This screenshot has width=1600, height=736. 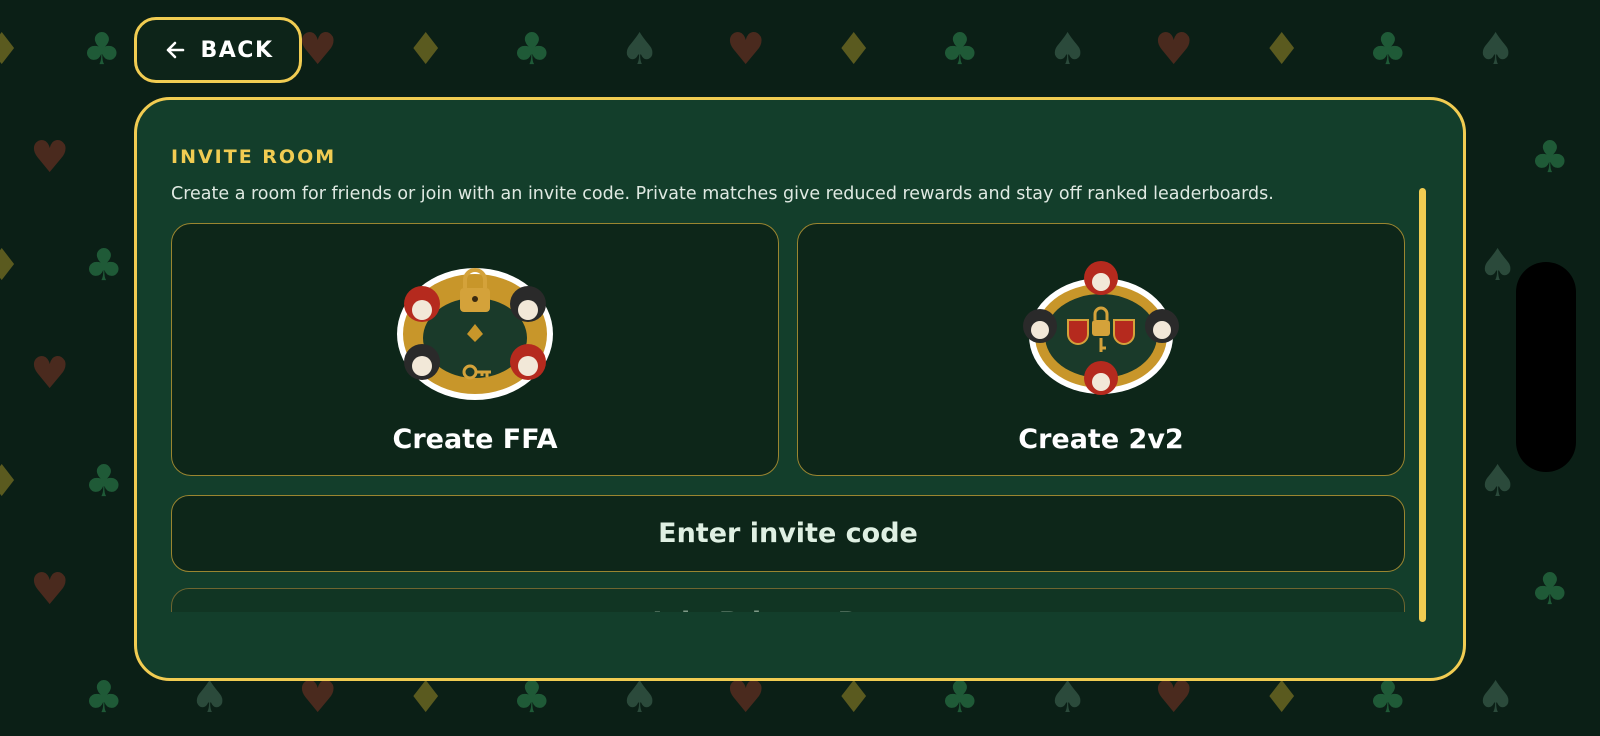 I want to click on scroll-fade, so click(x=789, y=630).